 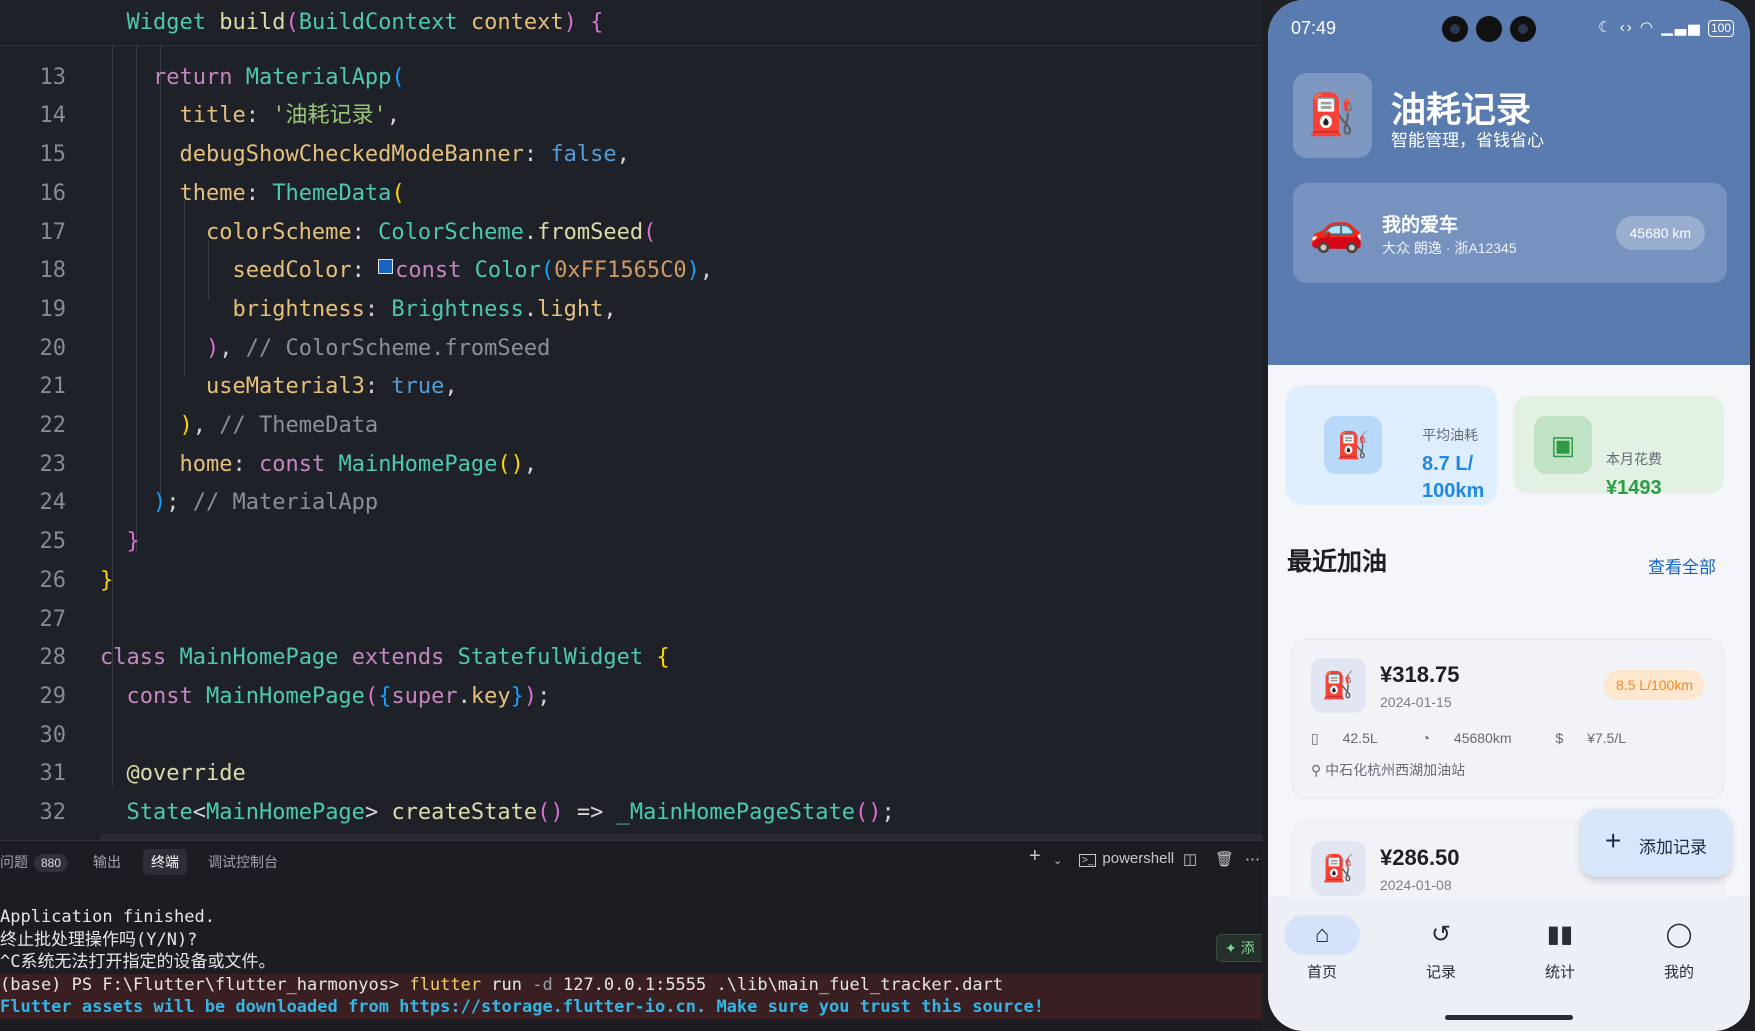 What do you see at coordinates (631, 348) in the screenshot?
I see `code-line: 20 ), // ColorScheme.fromSeed` at bounding box center [631, 348].